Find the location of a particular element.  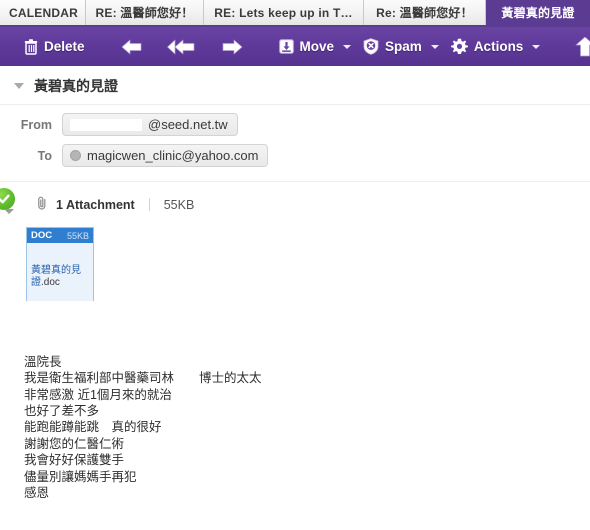

subject-row: 黃碧真的見證 is located at coordinates (295, 85).